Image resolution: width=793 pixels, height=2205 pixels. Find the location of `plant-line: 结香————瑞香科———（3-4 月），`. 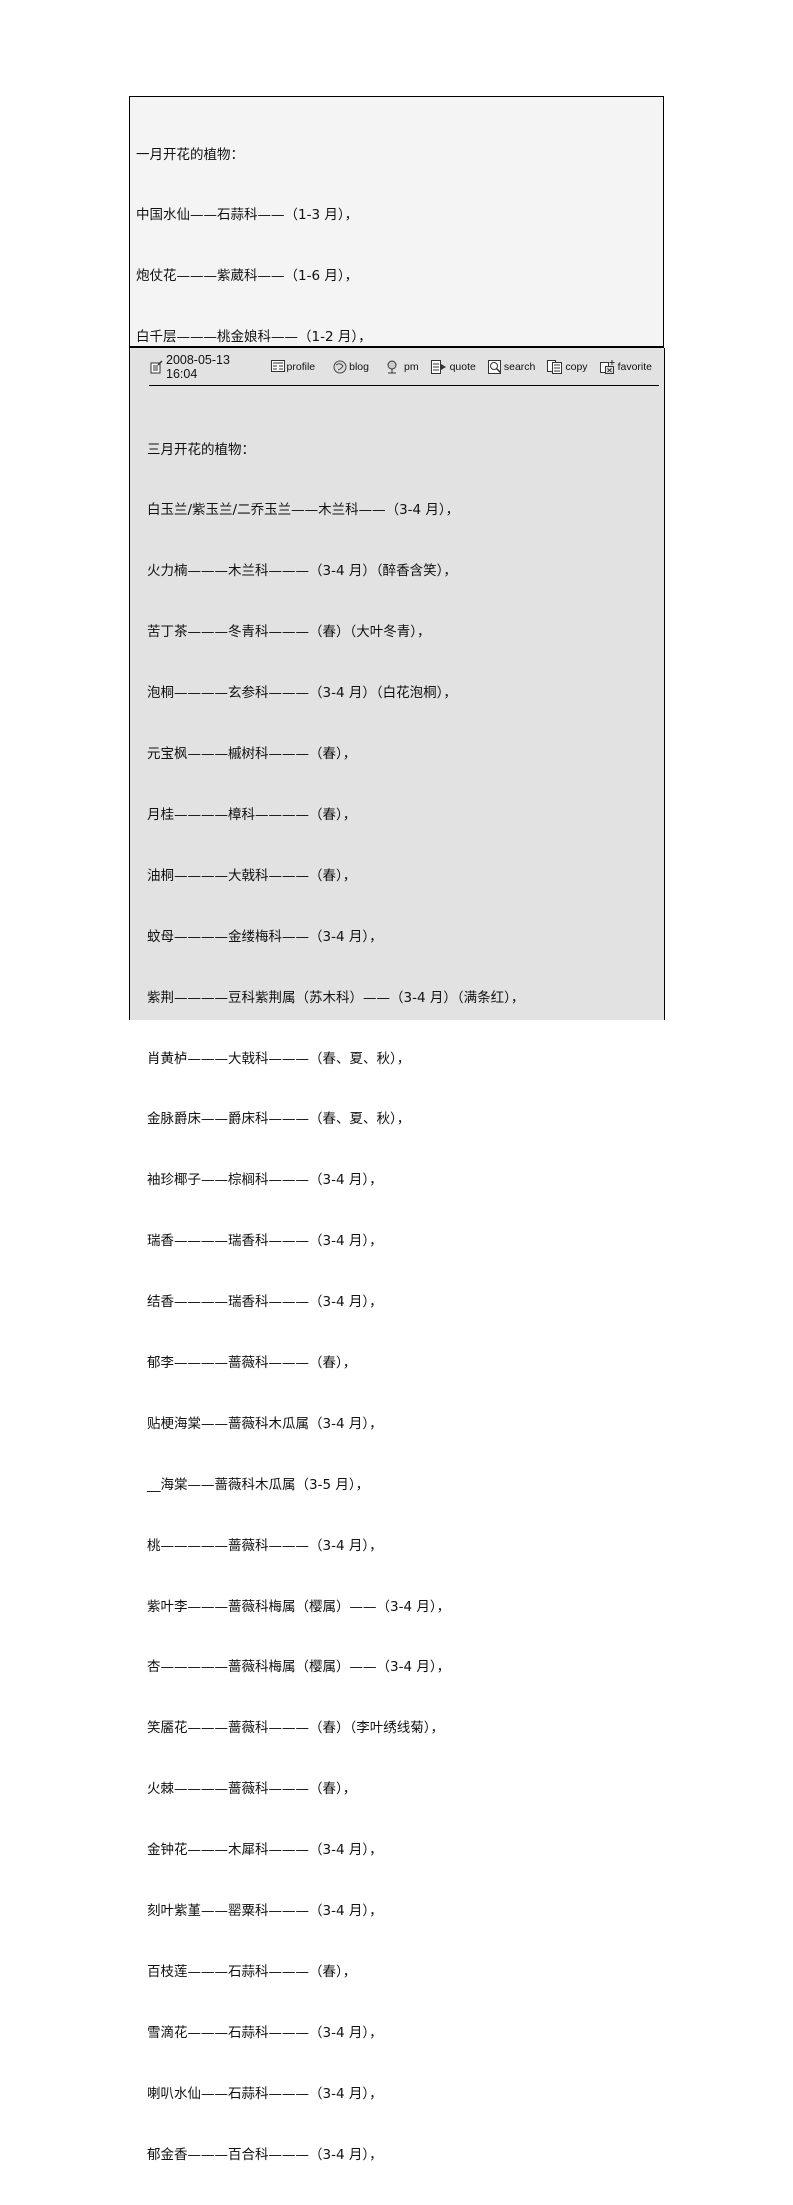

plant-line: 结香————瑞香科———（3-4 月）， is located at coordinates (265, 1302).